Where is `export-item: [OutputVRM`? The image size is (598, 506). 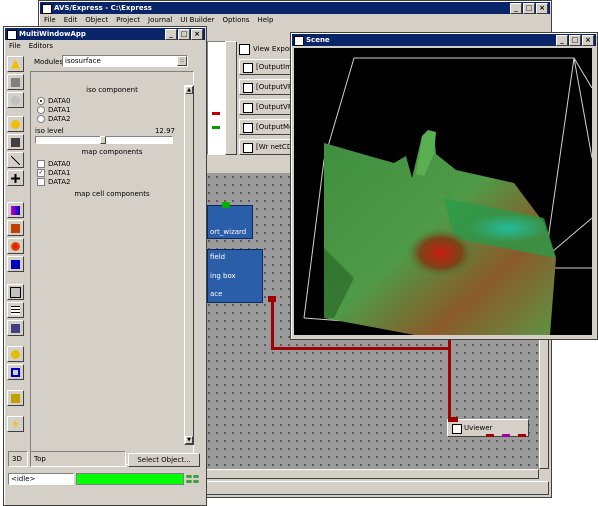
export-item: [OutputVRM is located at coordinates (268, 107).